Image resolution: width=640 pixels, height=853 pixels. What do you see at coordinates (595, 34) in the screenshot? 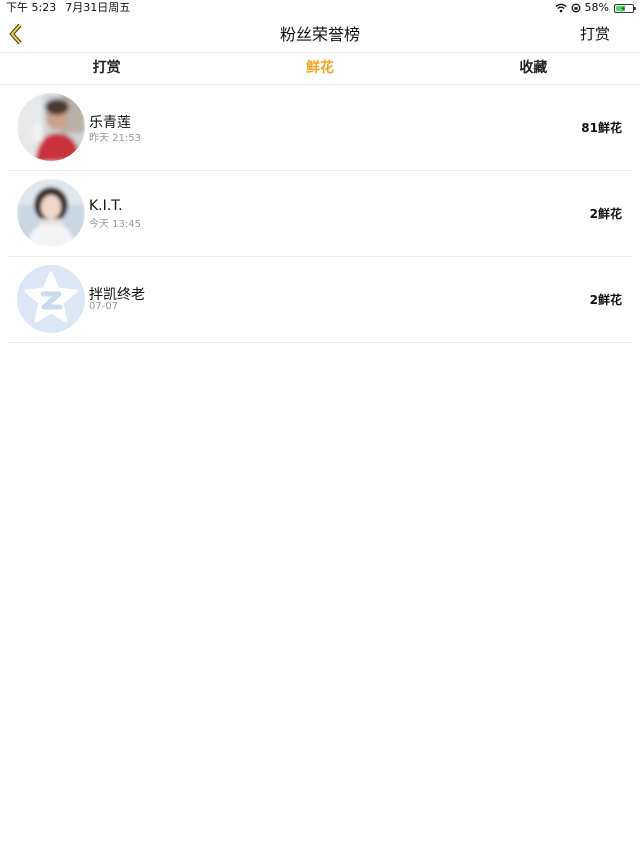
I see `reward-button: 打赏` at bounding box center [595, 34].